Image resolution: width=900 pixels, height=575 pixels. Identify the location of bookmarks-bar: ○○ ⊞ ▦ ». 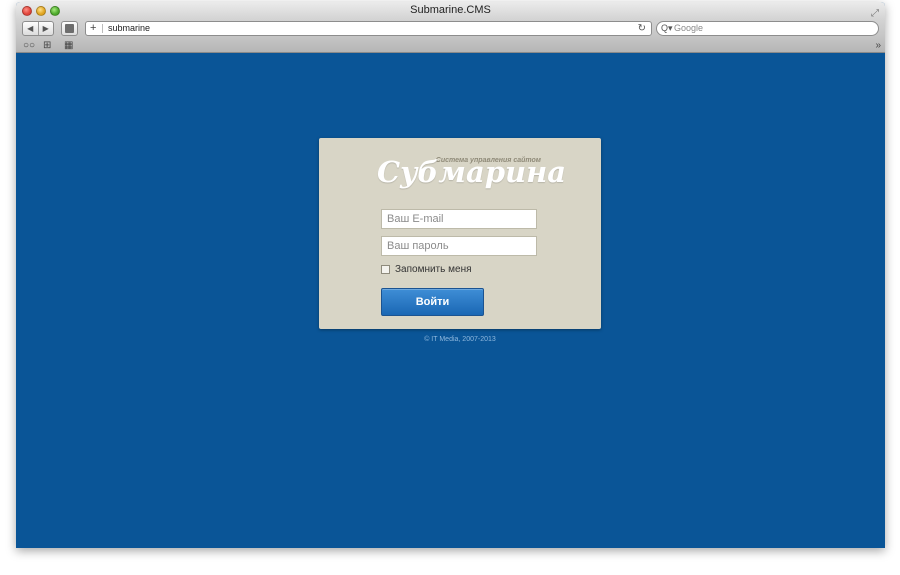
(450, 46).